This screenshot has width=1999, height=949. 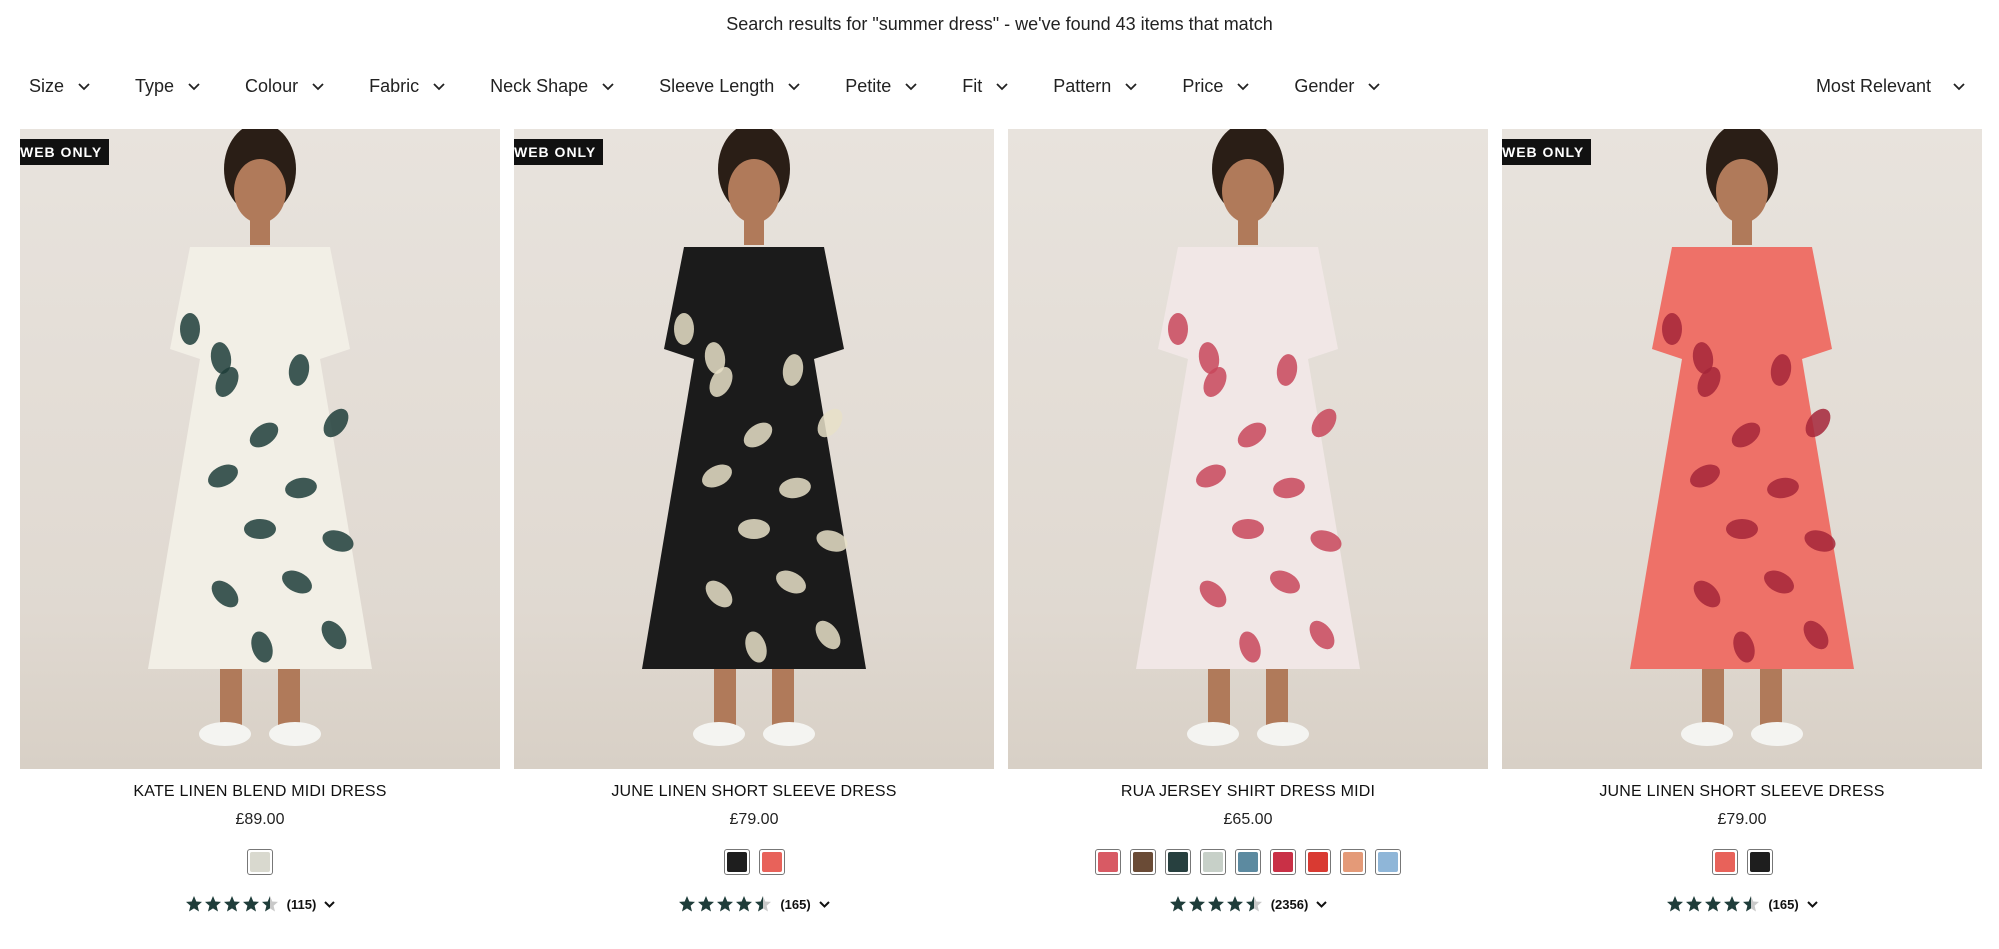 I want to click on filter-petite: Petite, so click(x=881, y=86).